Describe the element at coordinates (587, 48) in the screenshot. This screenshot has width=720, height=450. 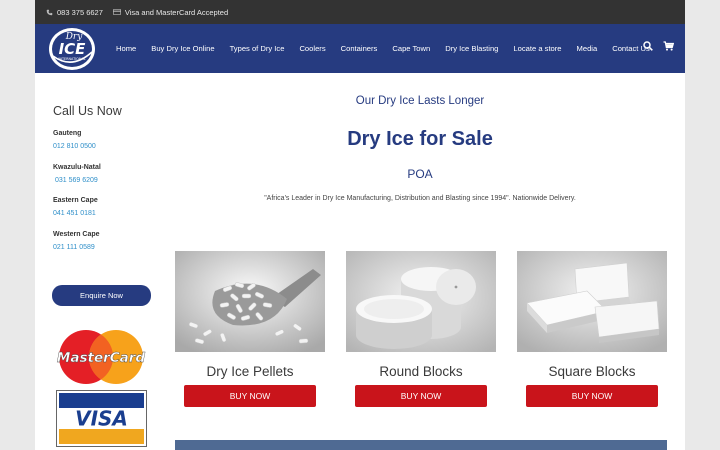
I see `nav-media: Media` at that location.